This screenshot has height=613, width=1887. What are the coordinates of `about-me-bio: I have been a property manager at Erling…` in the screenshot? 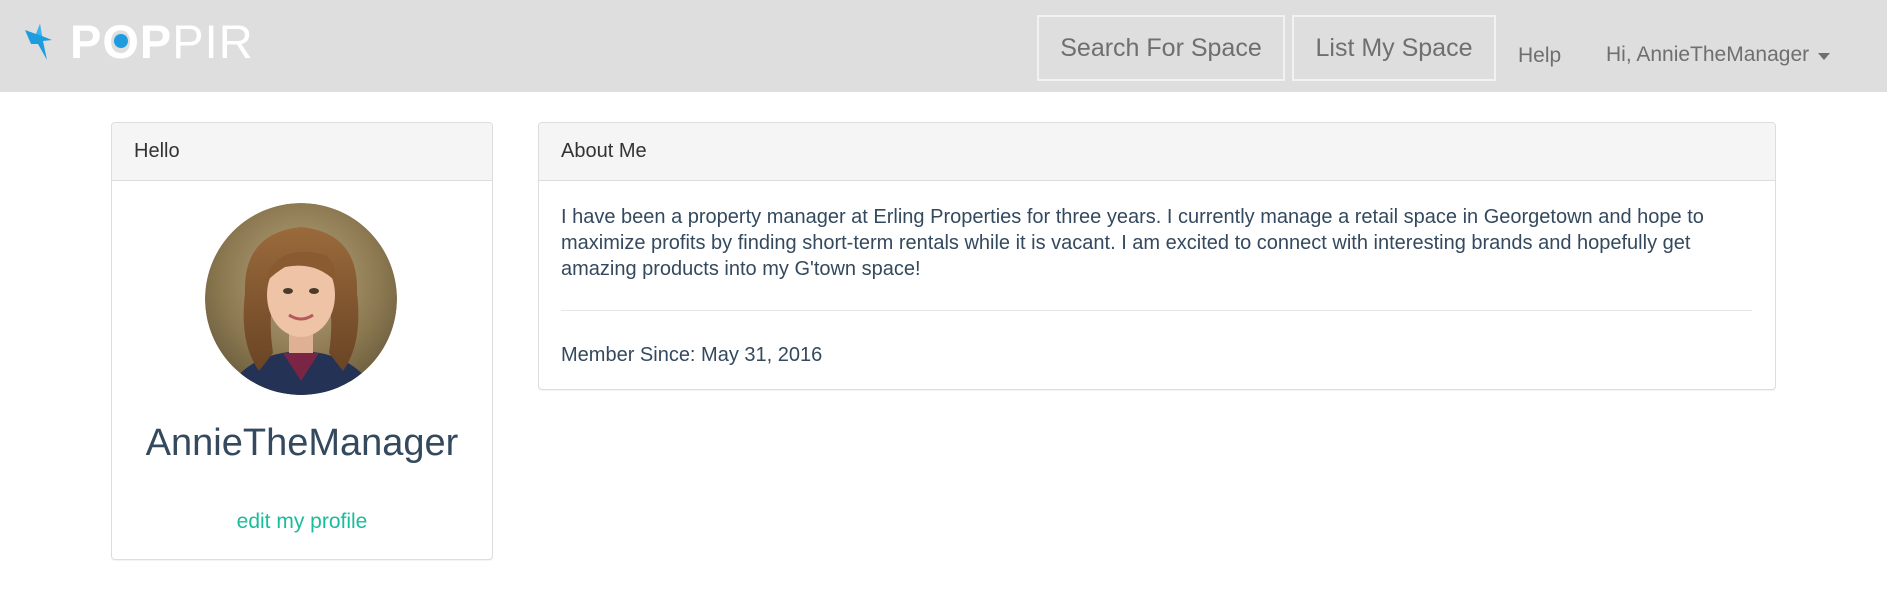 It's located at (1132, 243).